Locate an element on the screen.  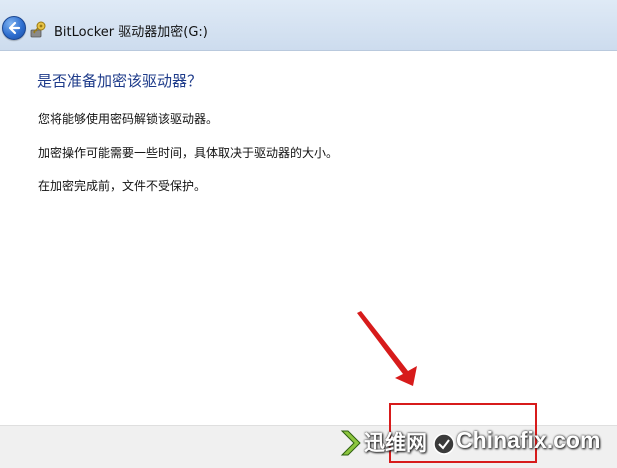
watermark: 迅维网 Chinafix.com is located at coordinates (478, 445).